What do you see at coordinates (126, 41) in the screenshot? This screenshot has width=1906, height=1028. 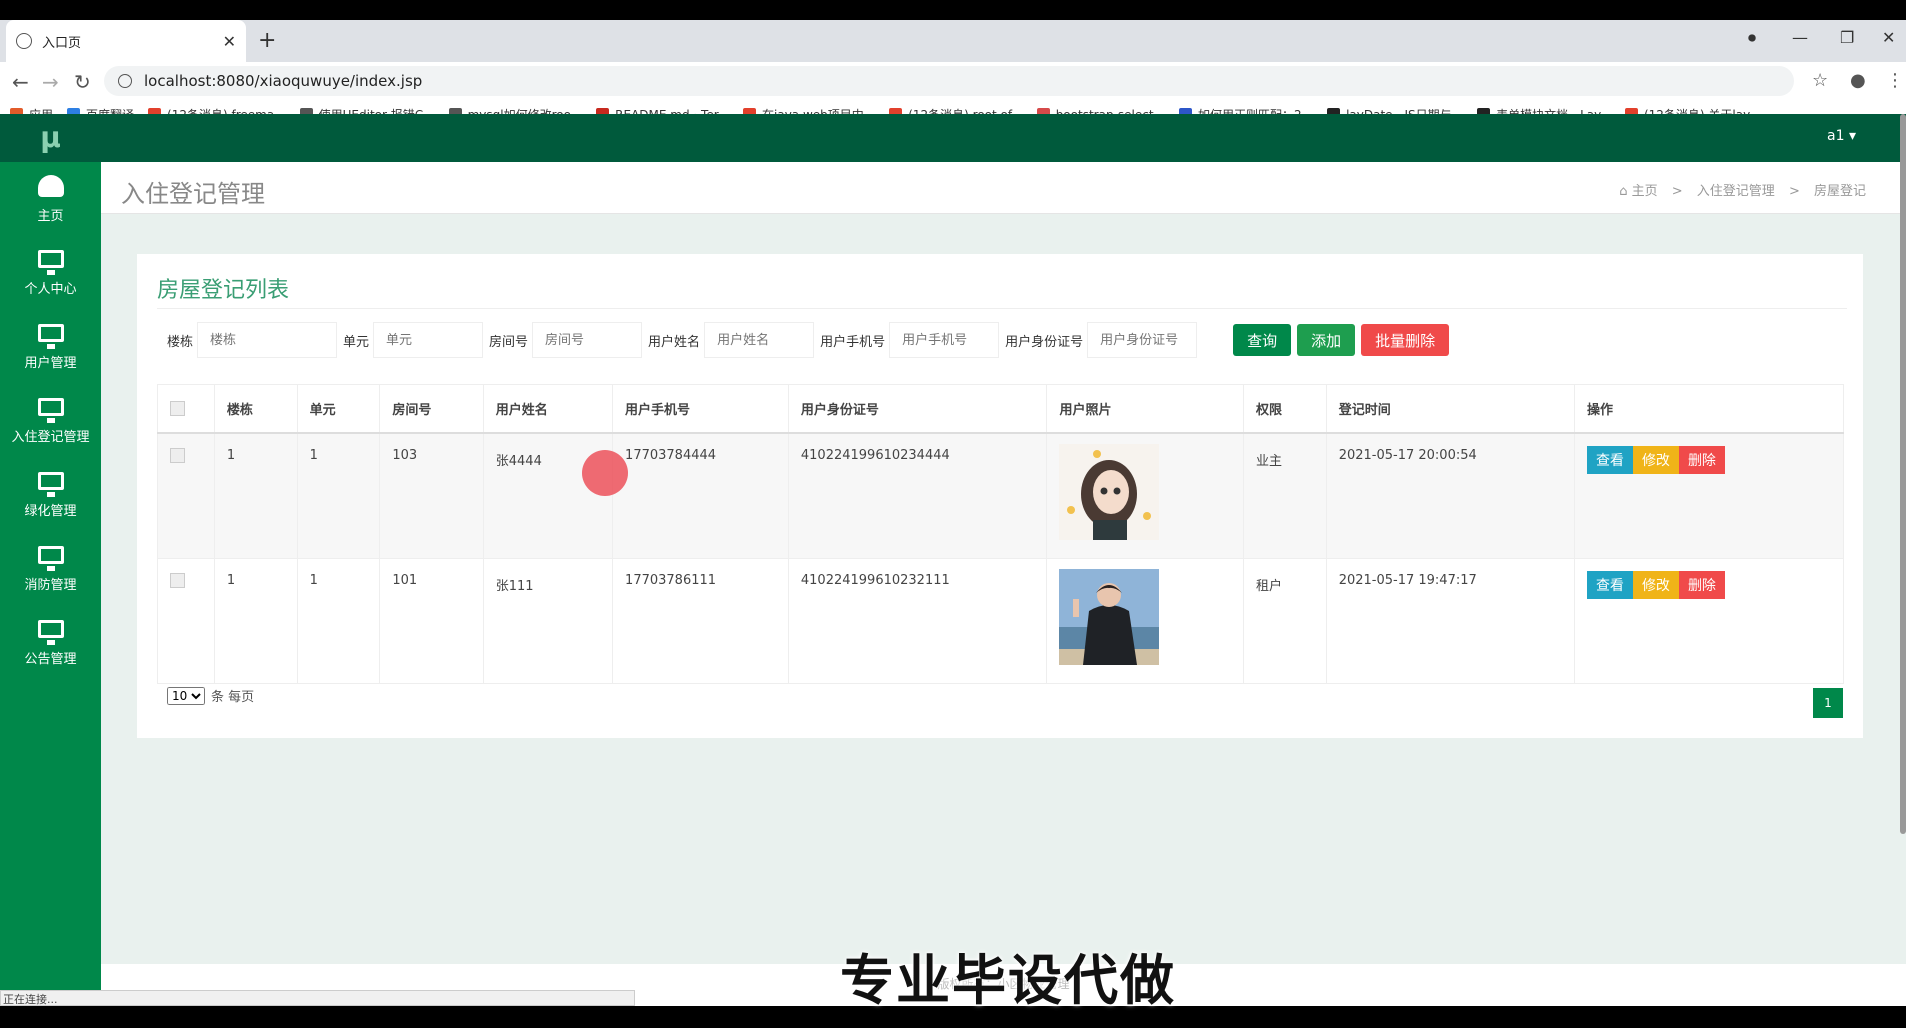 I see `tab-active: 入口页 ✕` at bounding box center [126, 41].